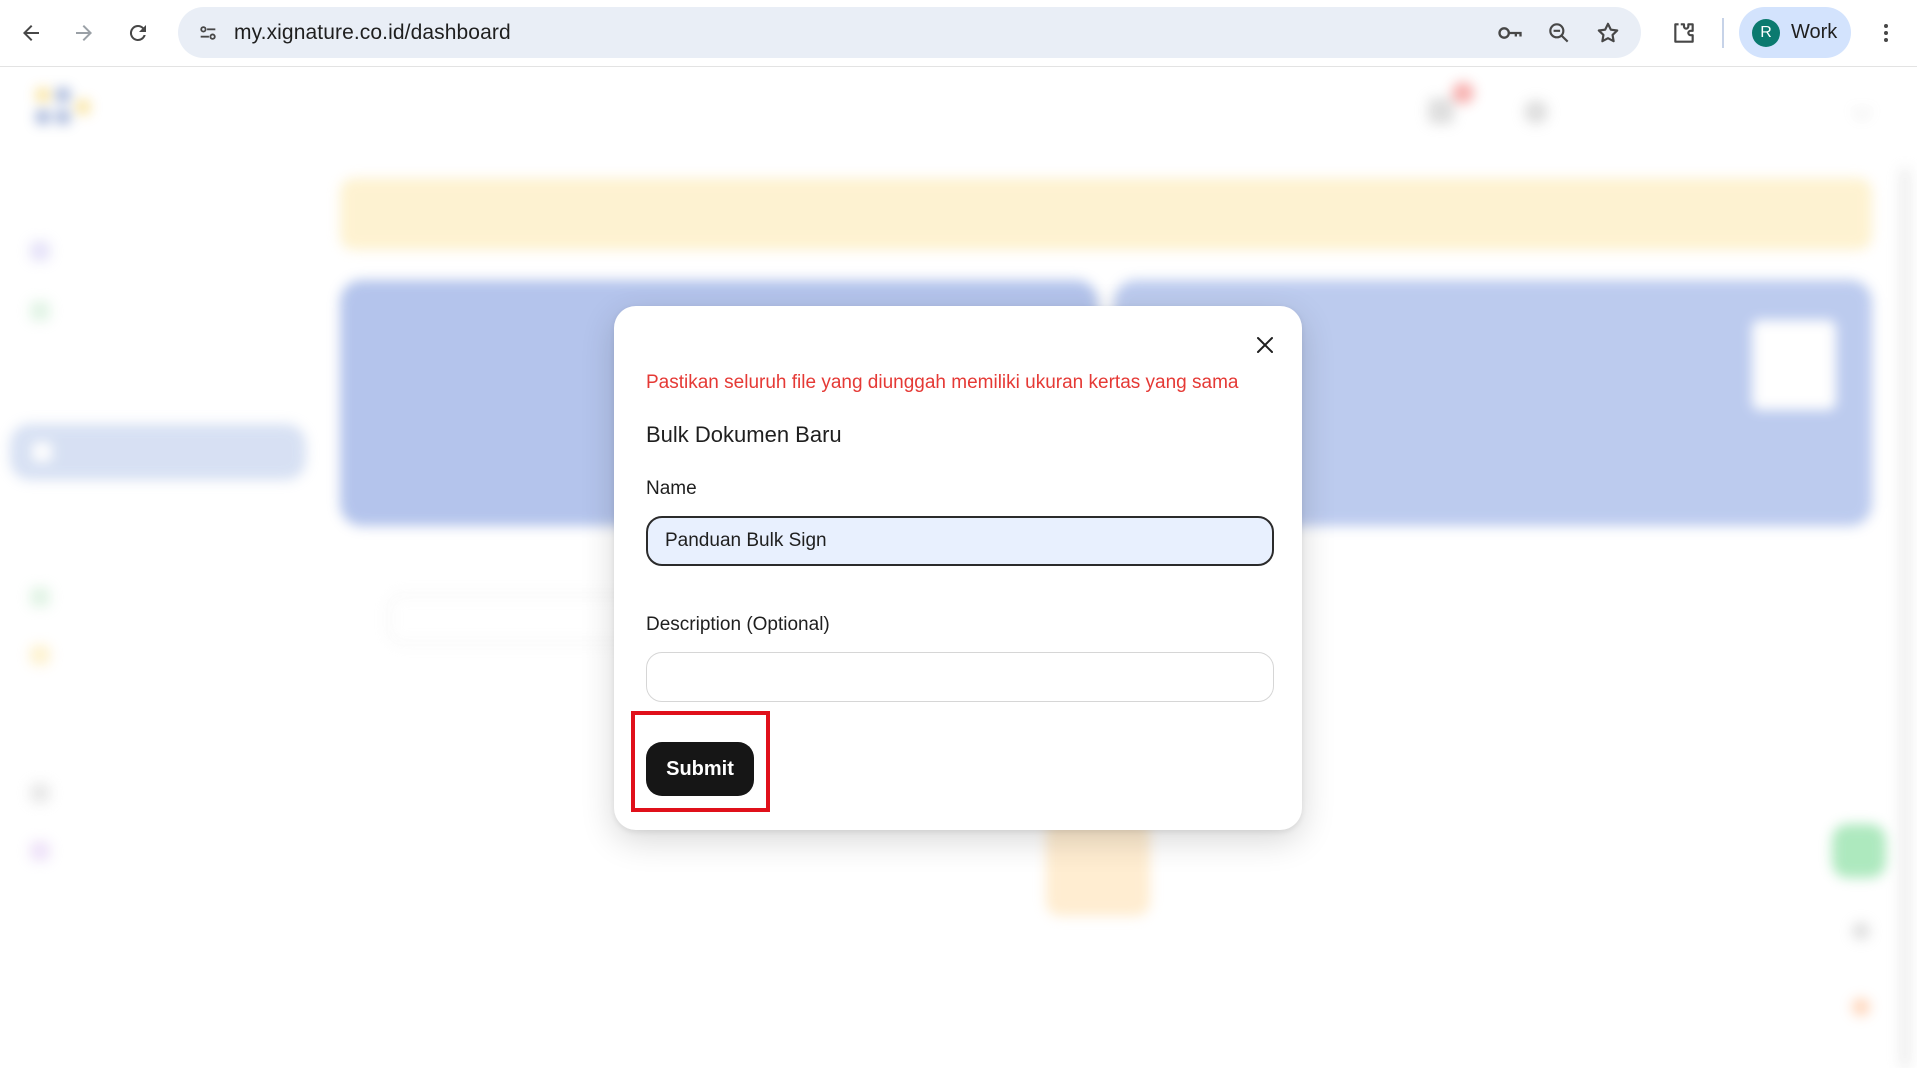  I want to click on profile-label: Work, so click(1814, 32).